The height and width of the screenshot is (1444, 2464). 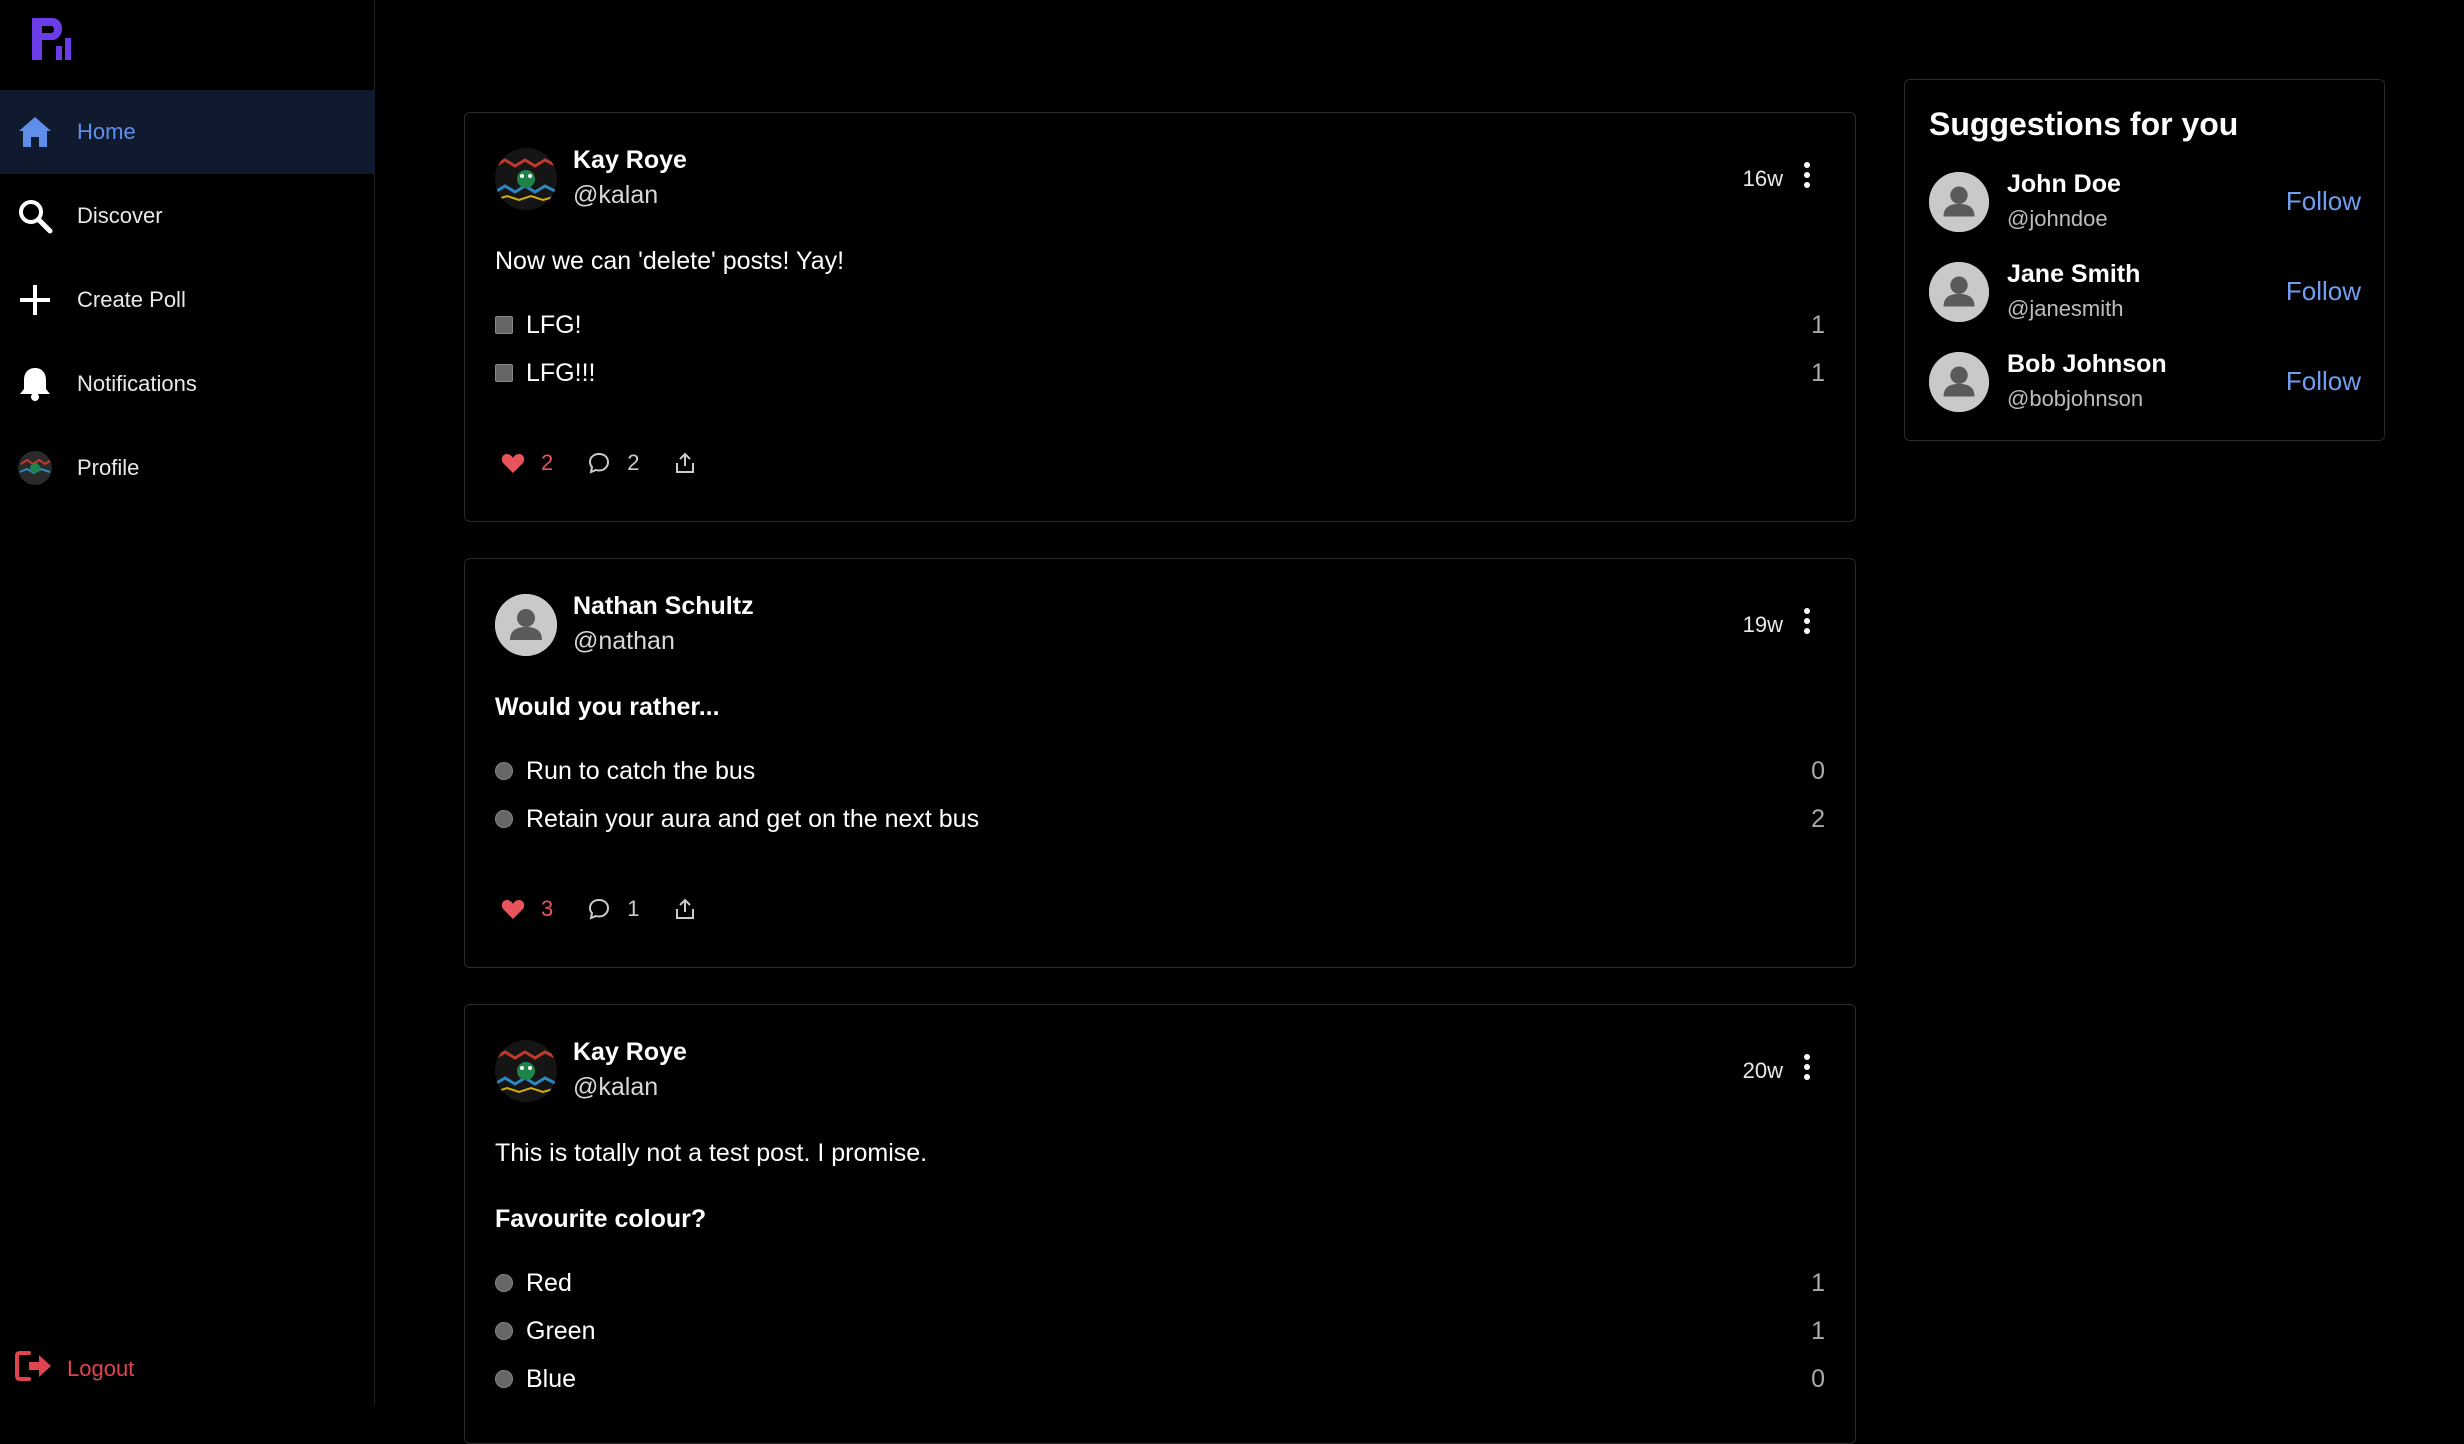 What do you see at coordinates (131, 299) in the screenshot?
I see `sidebar-item-label: Create Poll` at bounding box center [131, 299].